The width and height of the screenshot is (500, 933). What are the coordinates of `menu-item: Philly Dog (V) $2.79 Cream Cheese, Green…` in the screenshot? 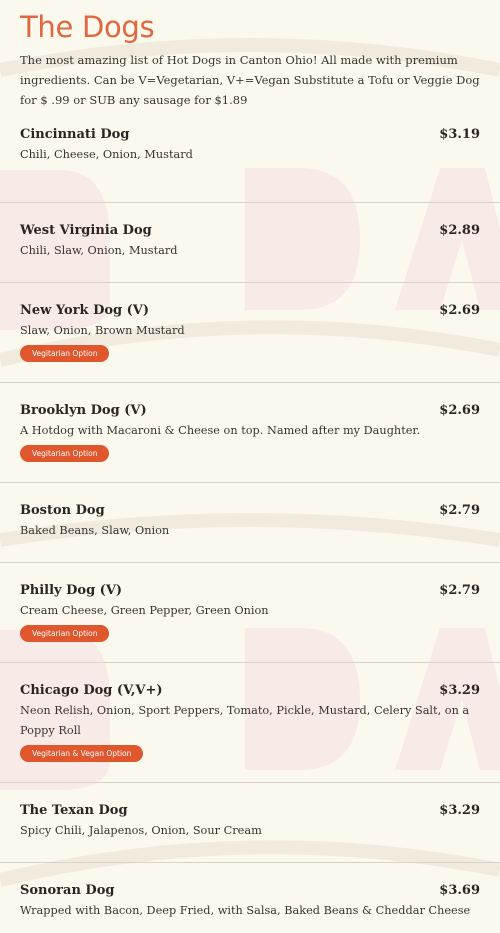 It's located at (250, 613).